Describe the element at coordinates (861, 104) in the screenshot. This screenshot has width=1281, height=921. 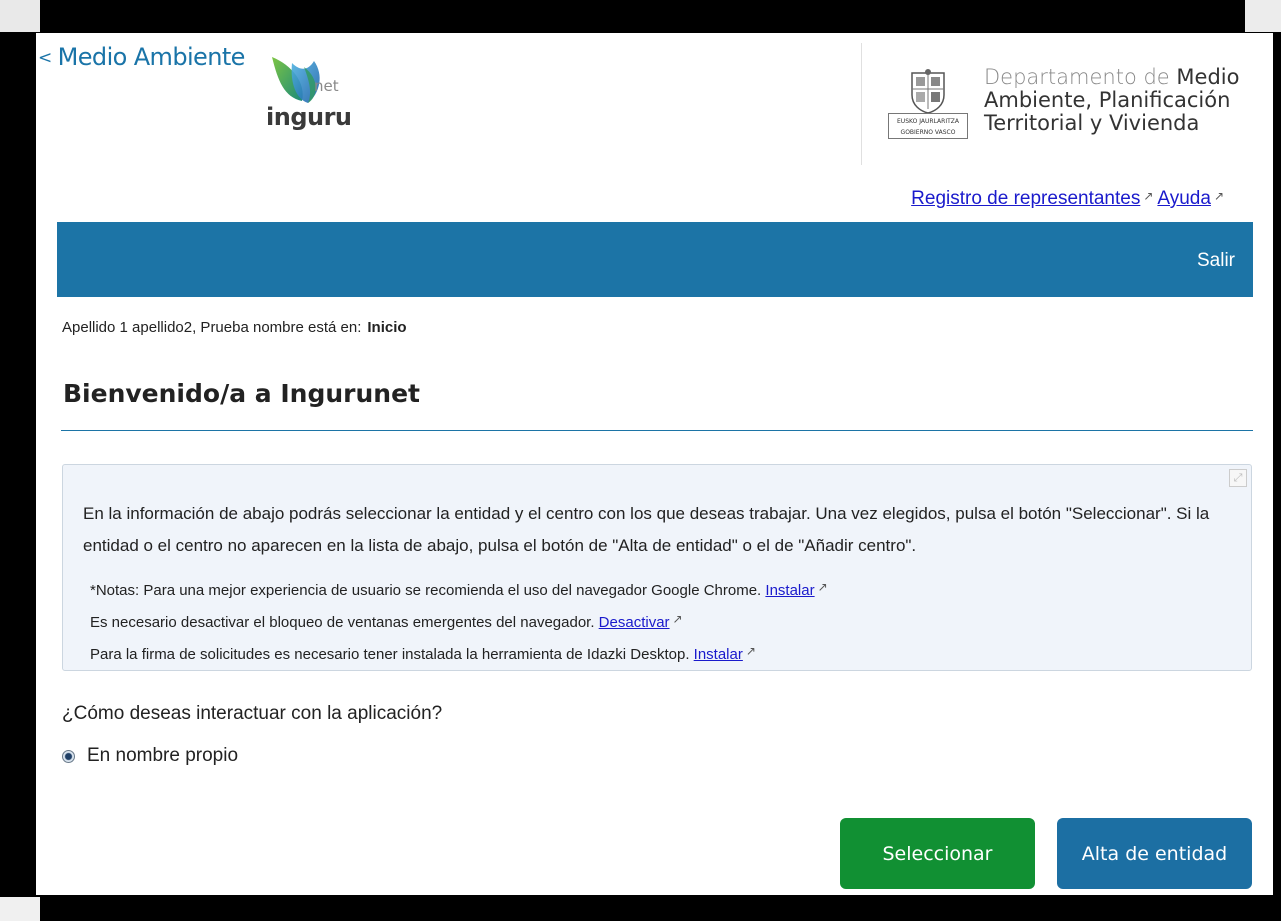
I see `header-divider` at that location.